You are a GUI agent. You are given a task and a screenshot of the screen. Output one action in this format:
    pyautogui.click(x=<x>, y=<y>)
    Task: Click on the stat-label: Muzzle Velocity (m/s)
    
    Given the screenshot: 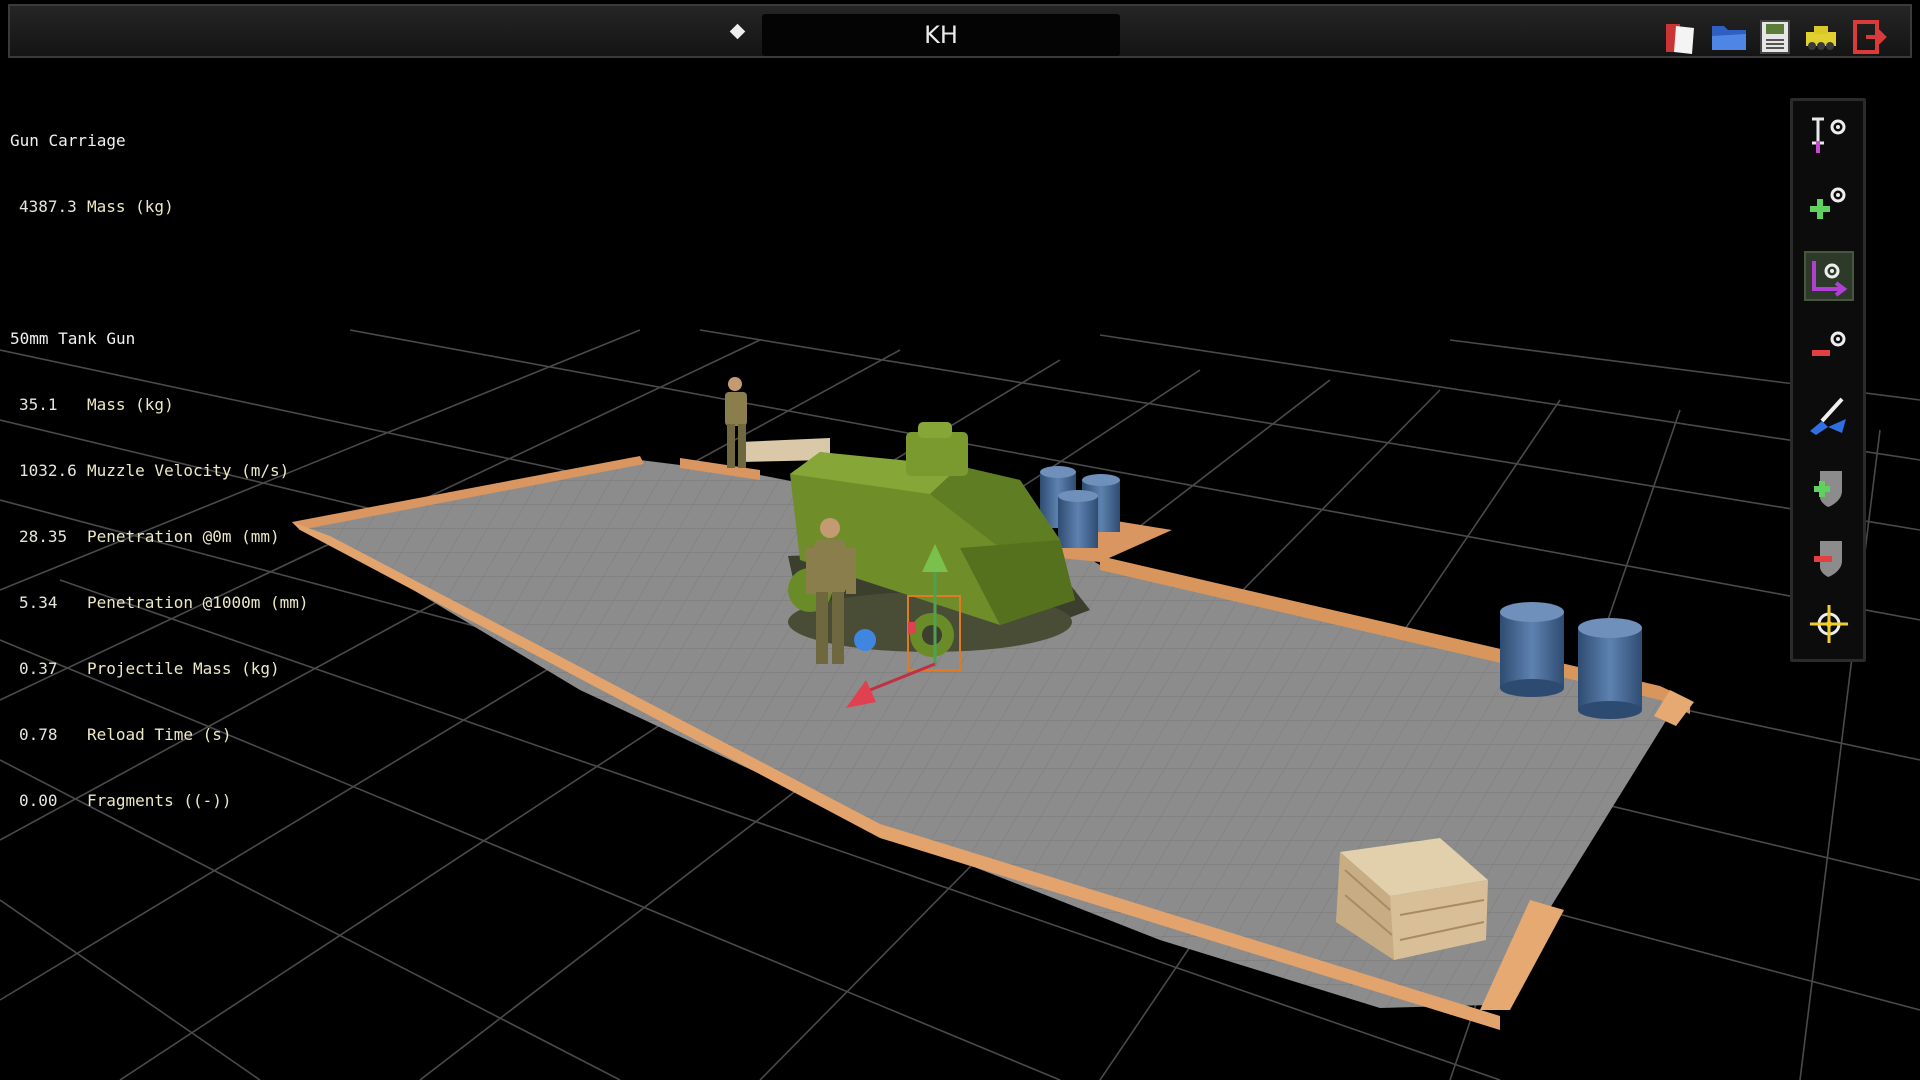 What is the action you would take?
    pyautogui.click(x=188, y=470)
    